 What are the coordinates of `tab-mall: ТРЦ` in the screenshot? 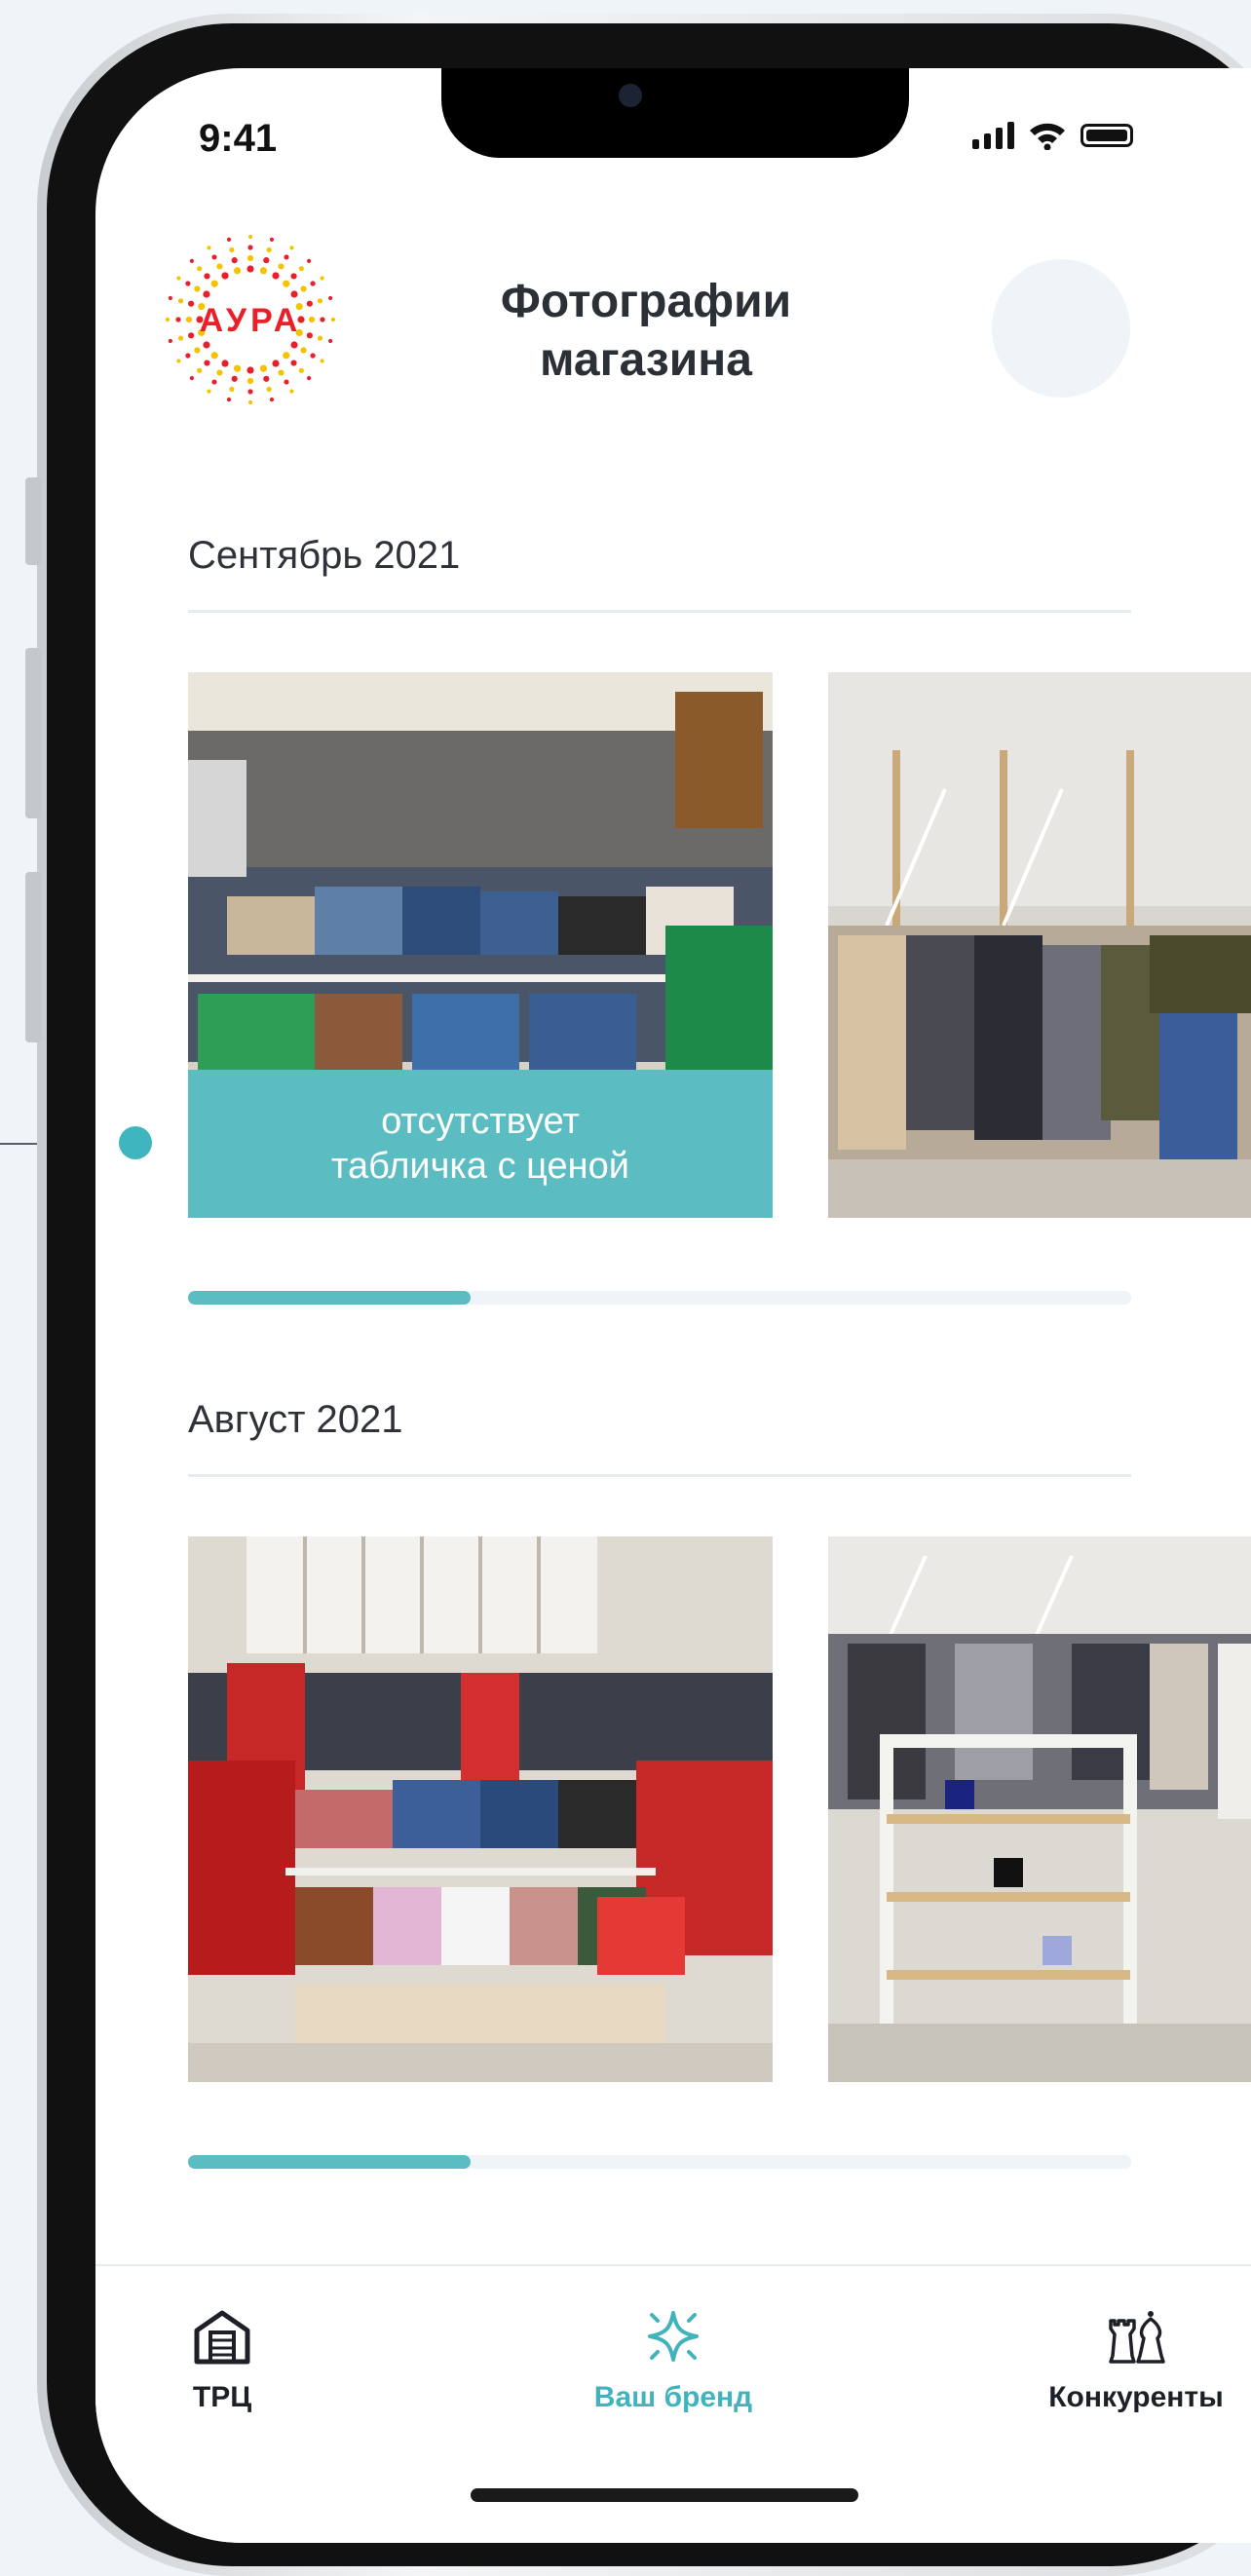 It's located at (222, 2359).